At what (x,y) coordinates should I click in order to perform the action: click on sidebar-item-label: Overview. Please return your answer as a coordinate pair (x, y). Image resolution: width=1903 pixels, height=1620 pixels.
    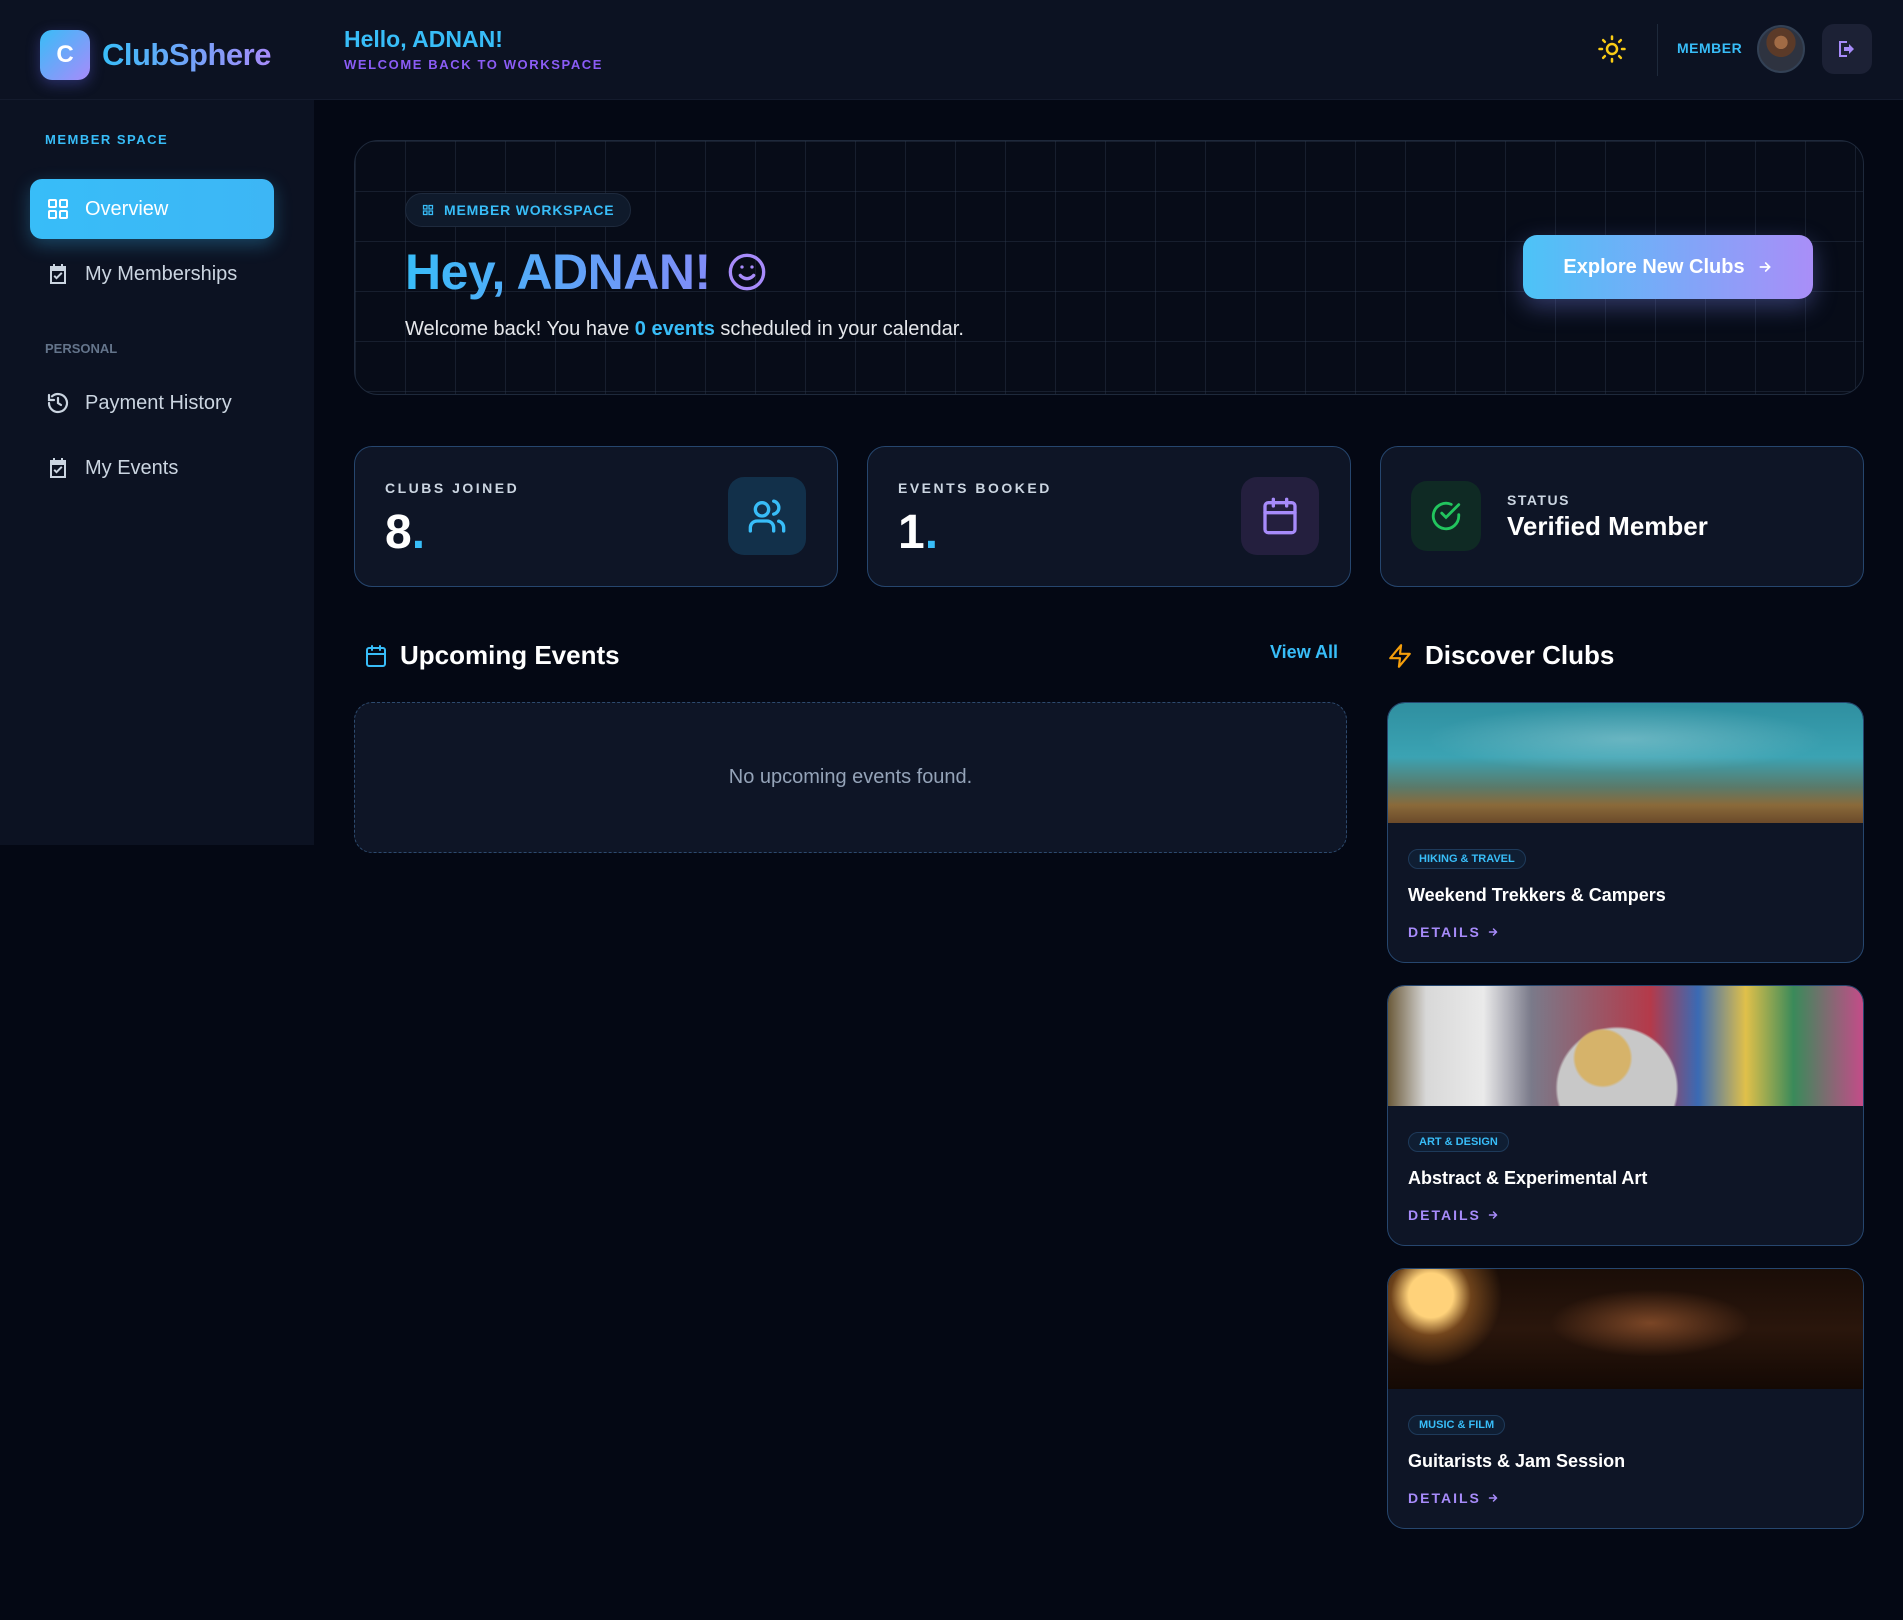
    Looking at the image, I should click on (127, 208).